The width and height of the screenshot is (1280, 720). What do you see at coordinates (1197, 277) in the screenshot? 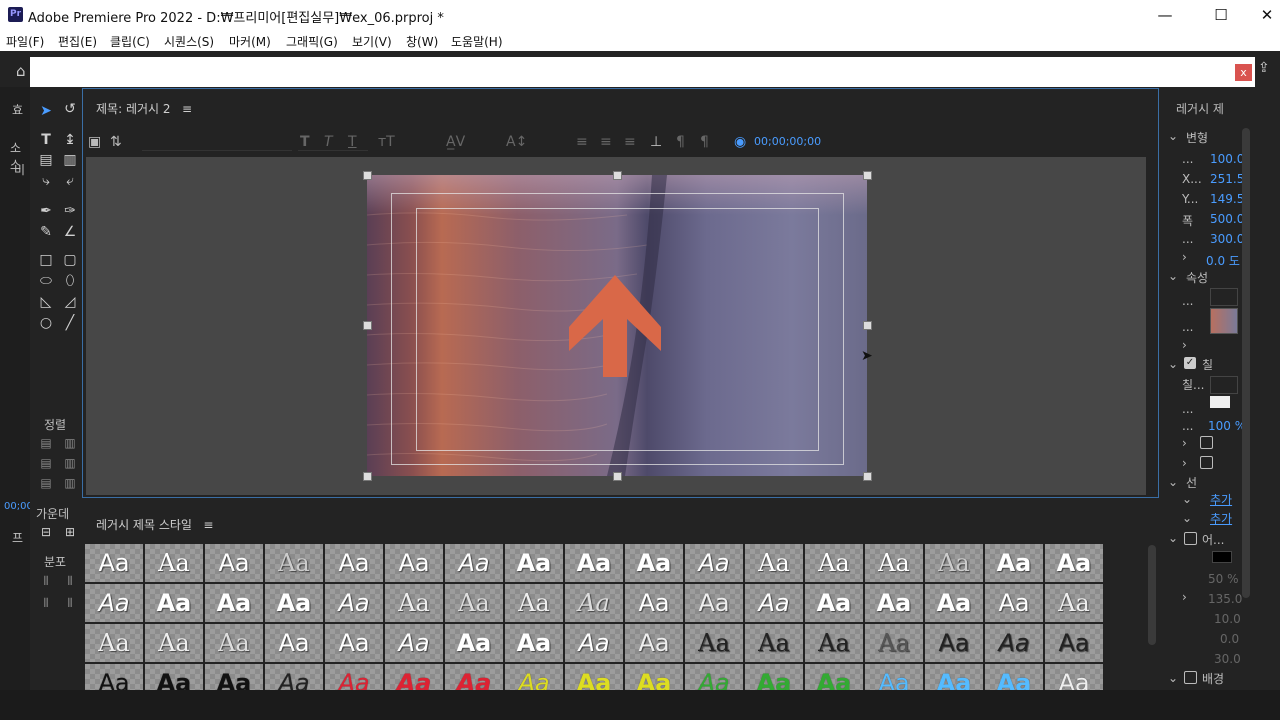
I see `attributes-section: 속성` at bounding box center [1197, 277].